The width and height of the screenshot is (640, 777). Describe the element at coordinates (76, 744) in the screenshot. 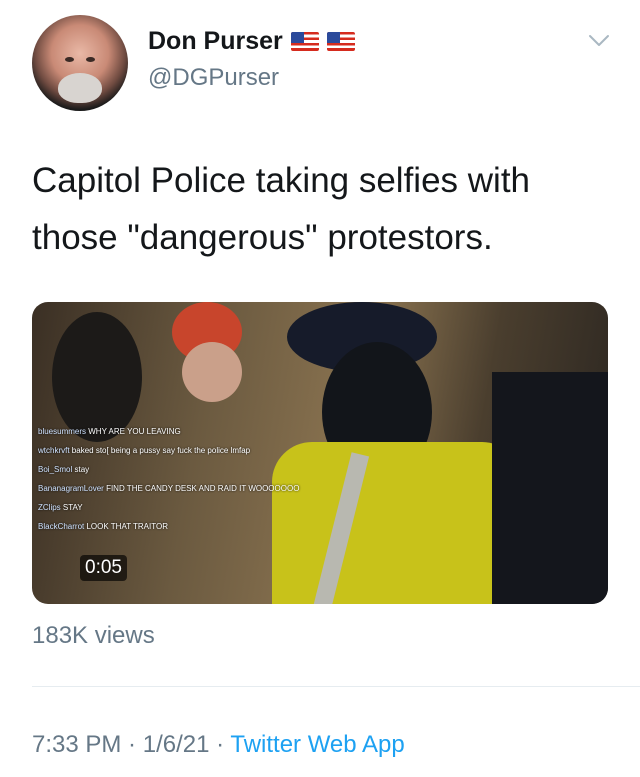

I see `tweet-time: 7:33 PM` at that location.